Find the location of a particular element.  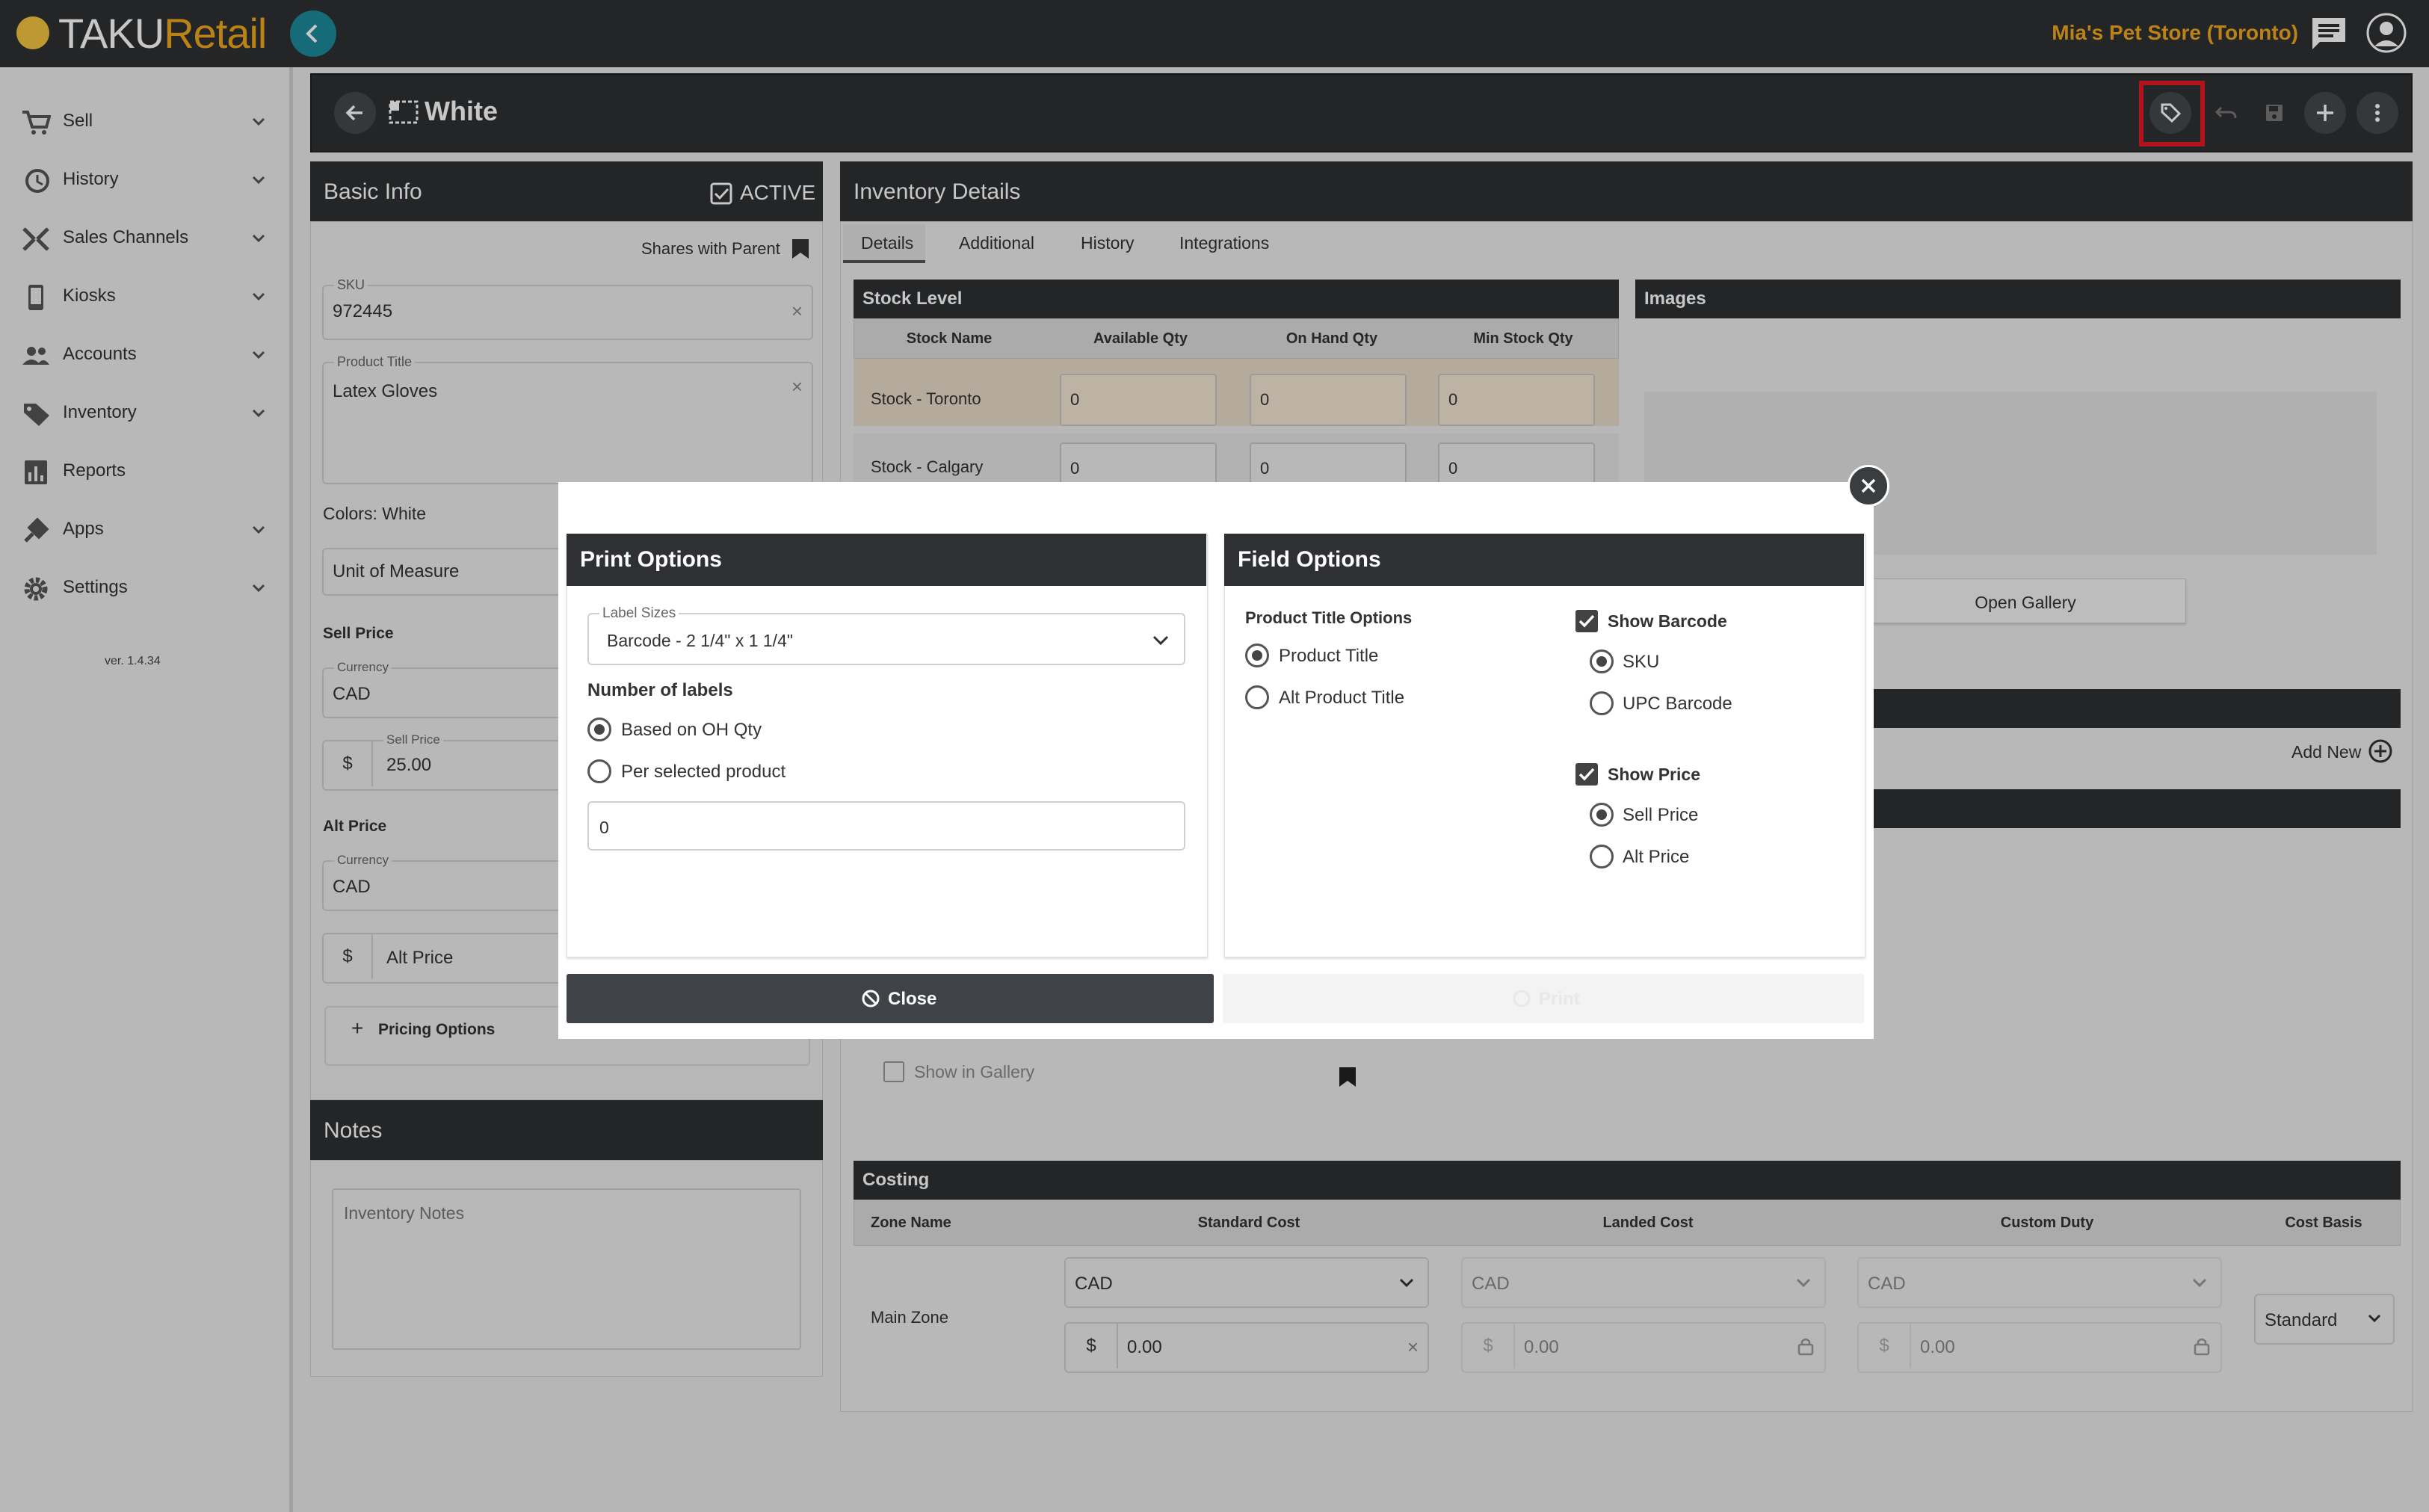

close-icon is located at coordinates (1869, 486).